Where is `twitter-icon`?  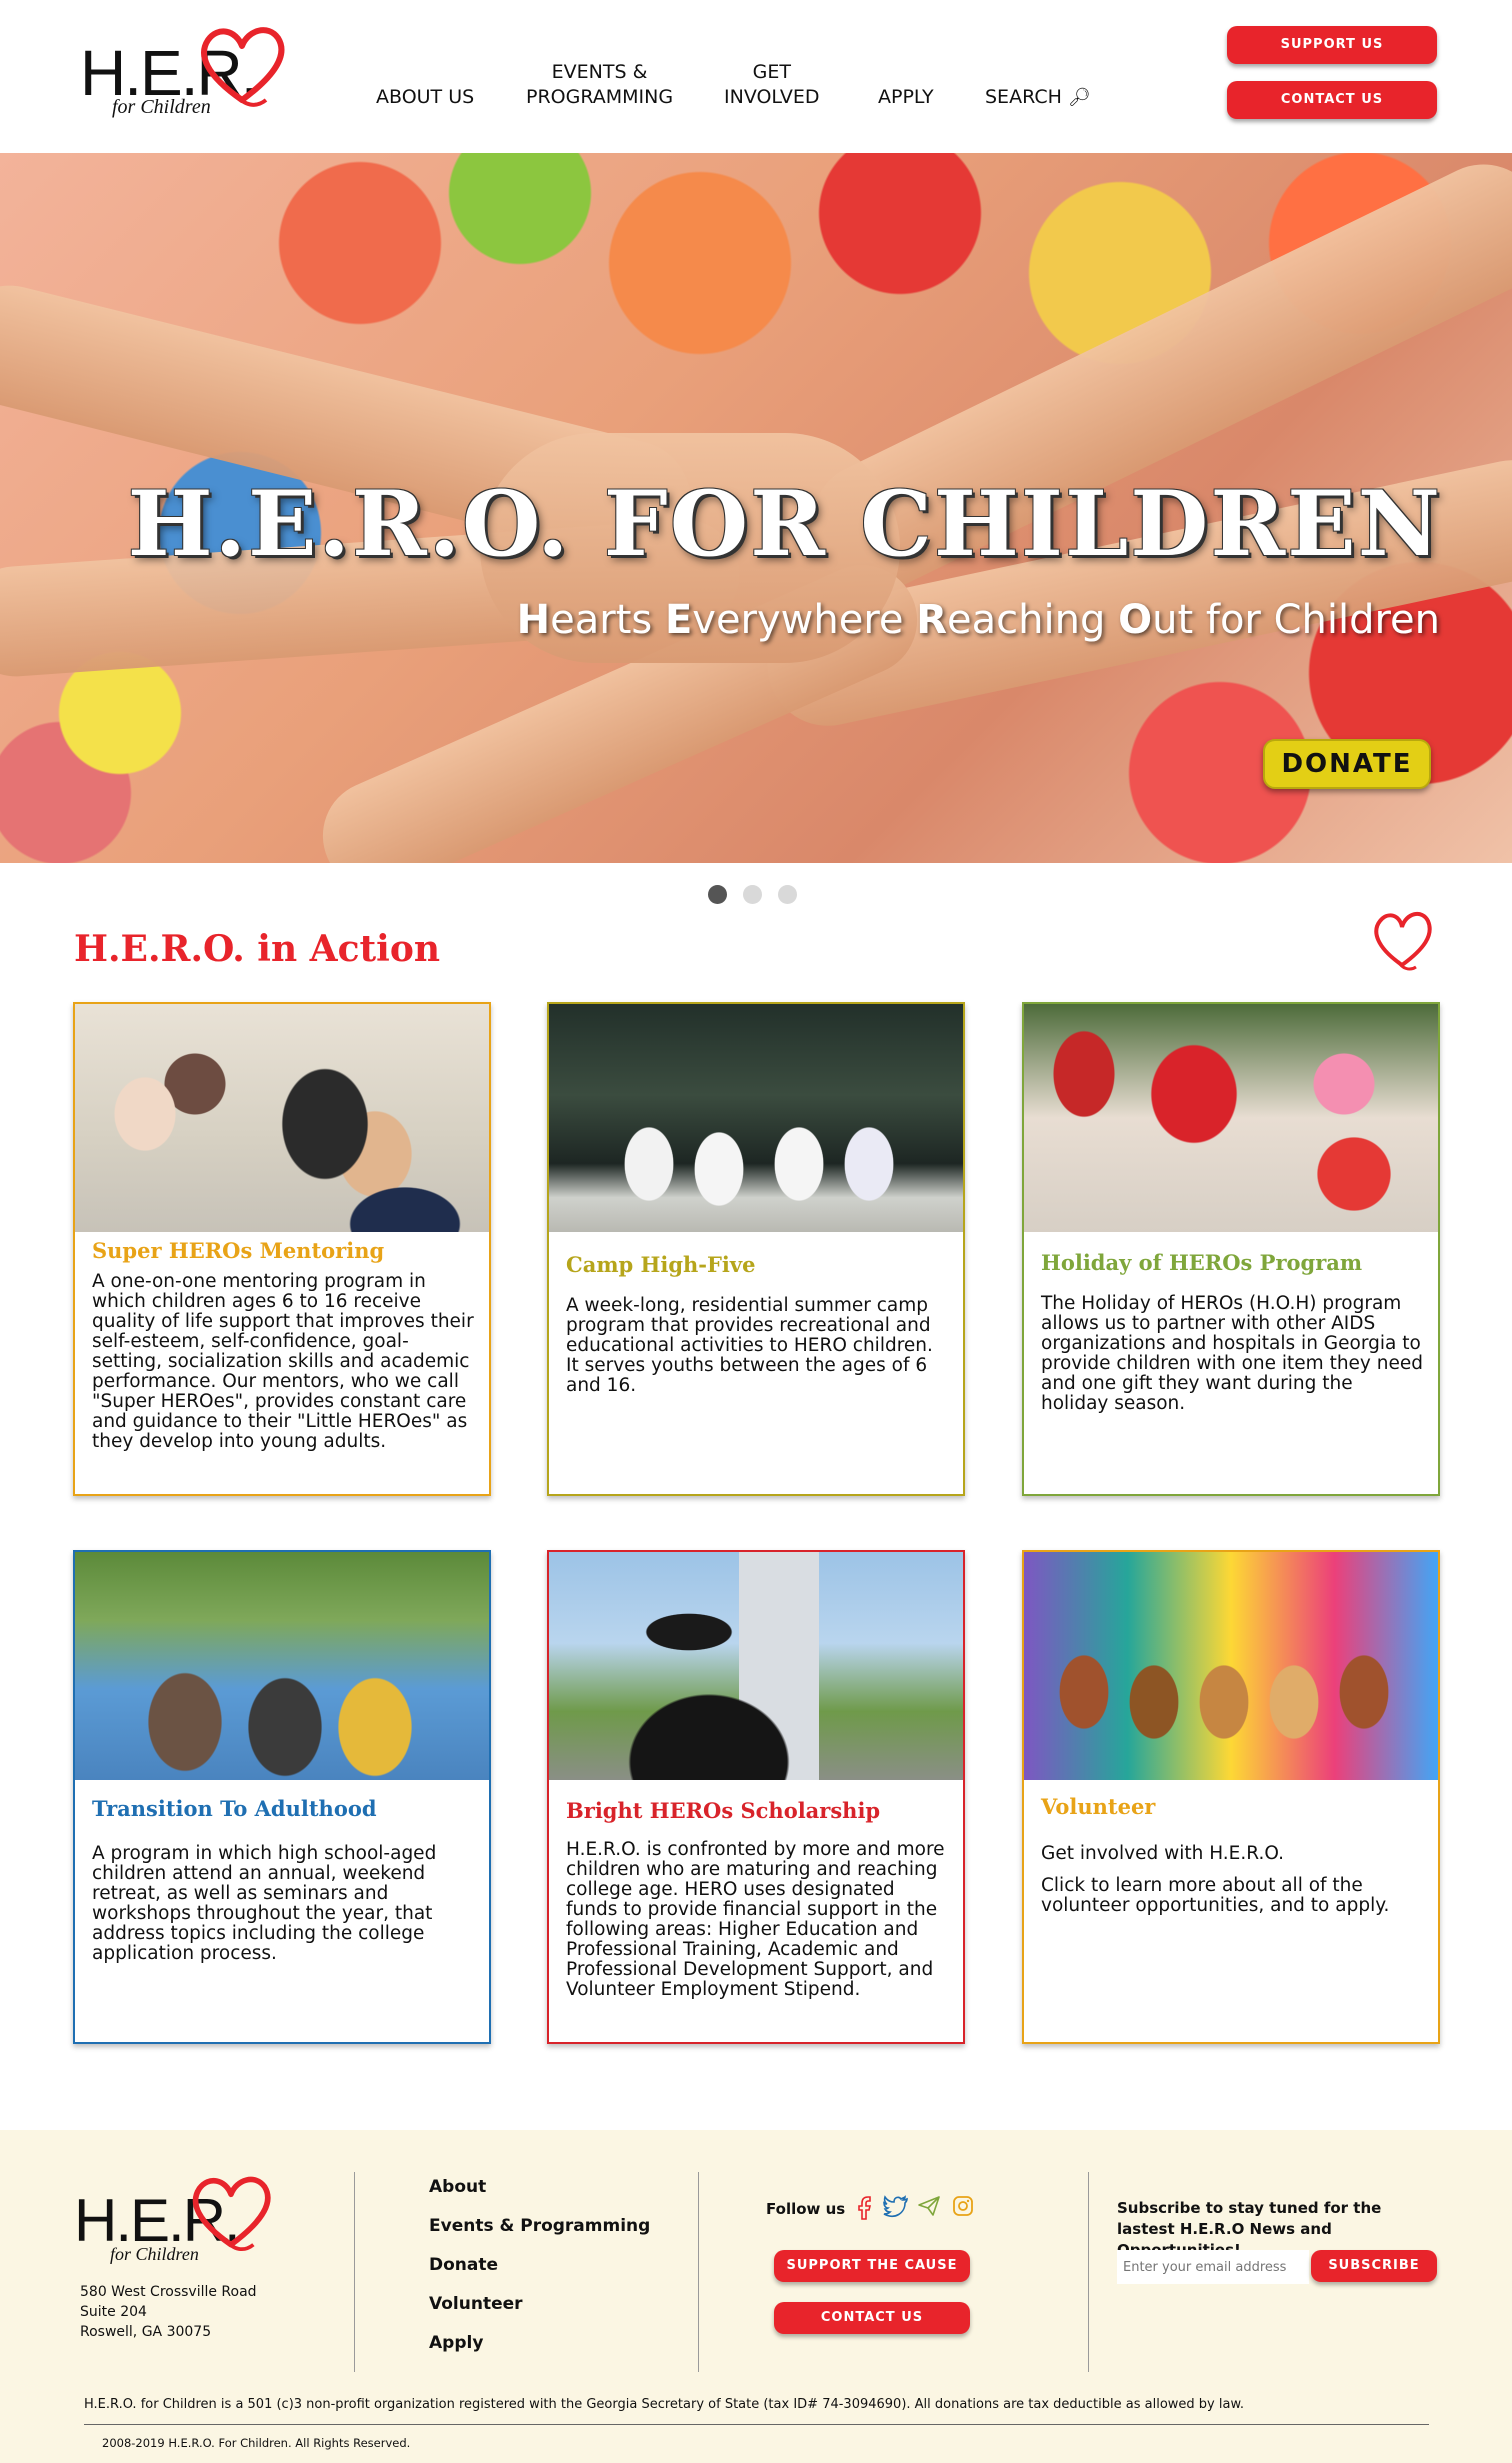
twitter-icon is located at coordinates (896, 2207).